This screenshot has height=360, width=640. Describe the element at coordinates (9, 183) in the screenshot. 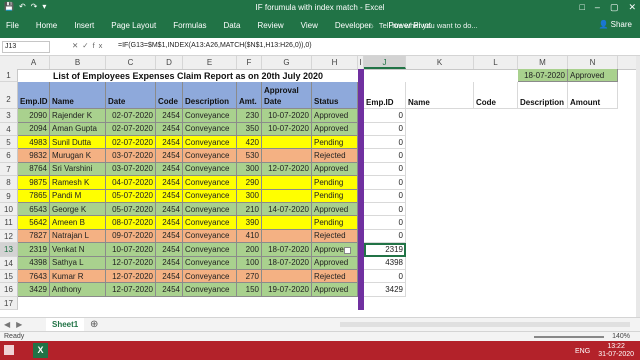

I see `row-header-8: 8` at that location.